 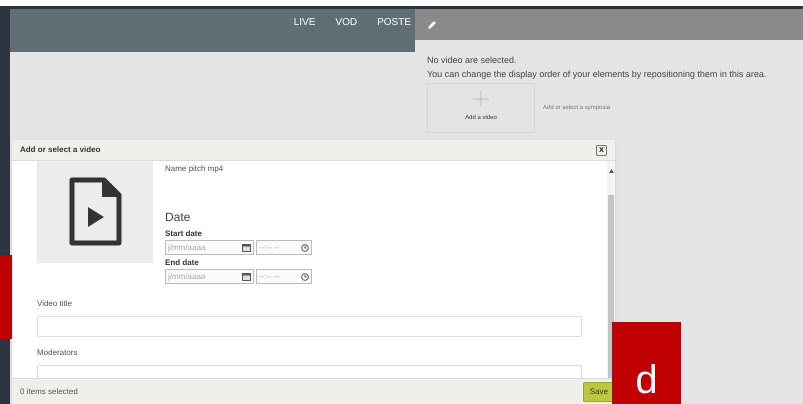 I want to click on pencil-icon, so click(x=432, y=25).